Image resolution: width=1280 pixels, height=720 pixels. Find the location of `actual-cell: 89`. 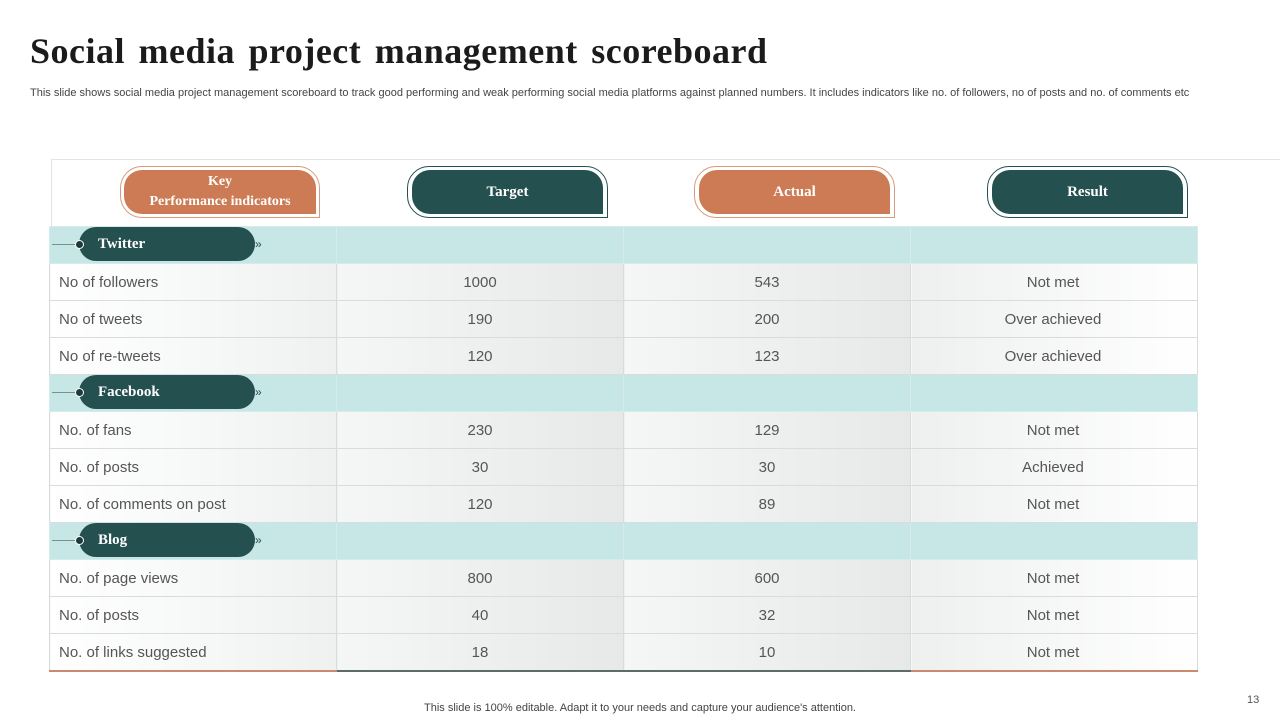

actual-cell: 89 is located at coordinates (767, 504).